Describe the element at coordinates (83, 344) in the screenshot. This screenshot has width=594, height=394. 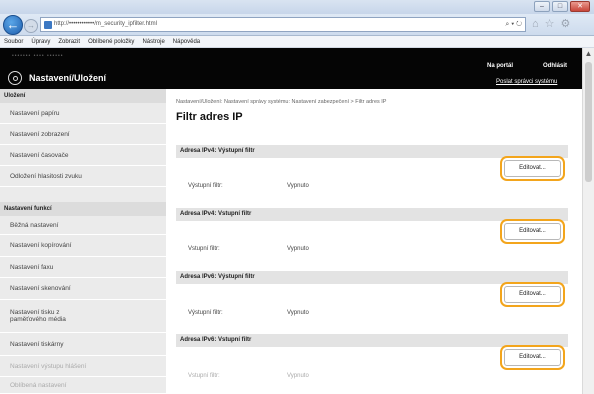
I see `sidebar-item-printer: Nastavení tiskárny` at that location.